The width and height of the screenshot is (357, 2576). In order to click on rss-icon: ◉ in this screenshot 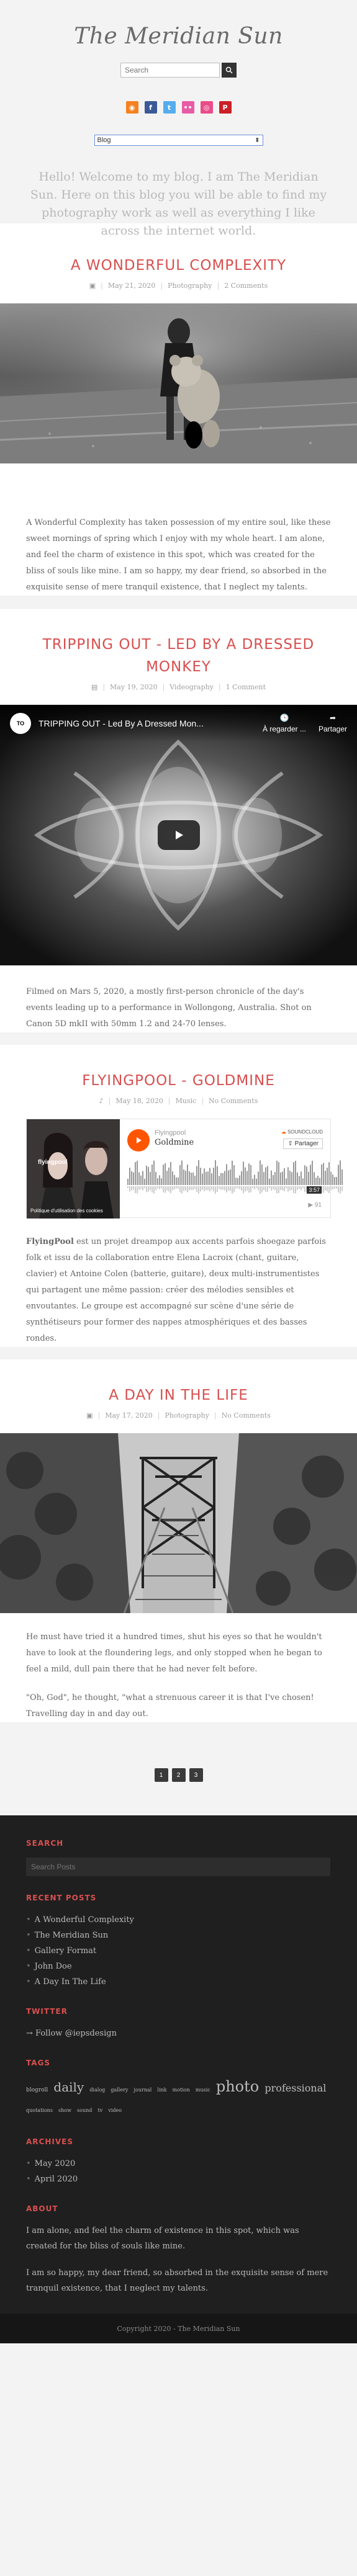, I will do `click(131, 107)`.